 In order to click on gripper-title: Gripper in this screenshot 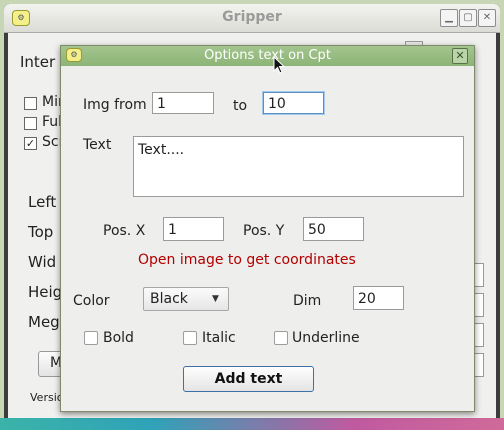, I will do `click(252, 17)`.